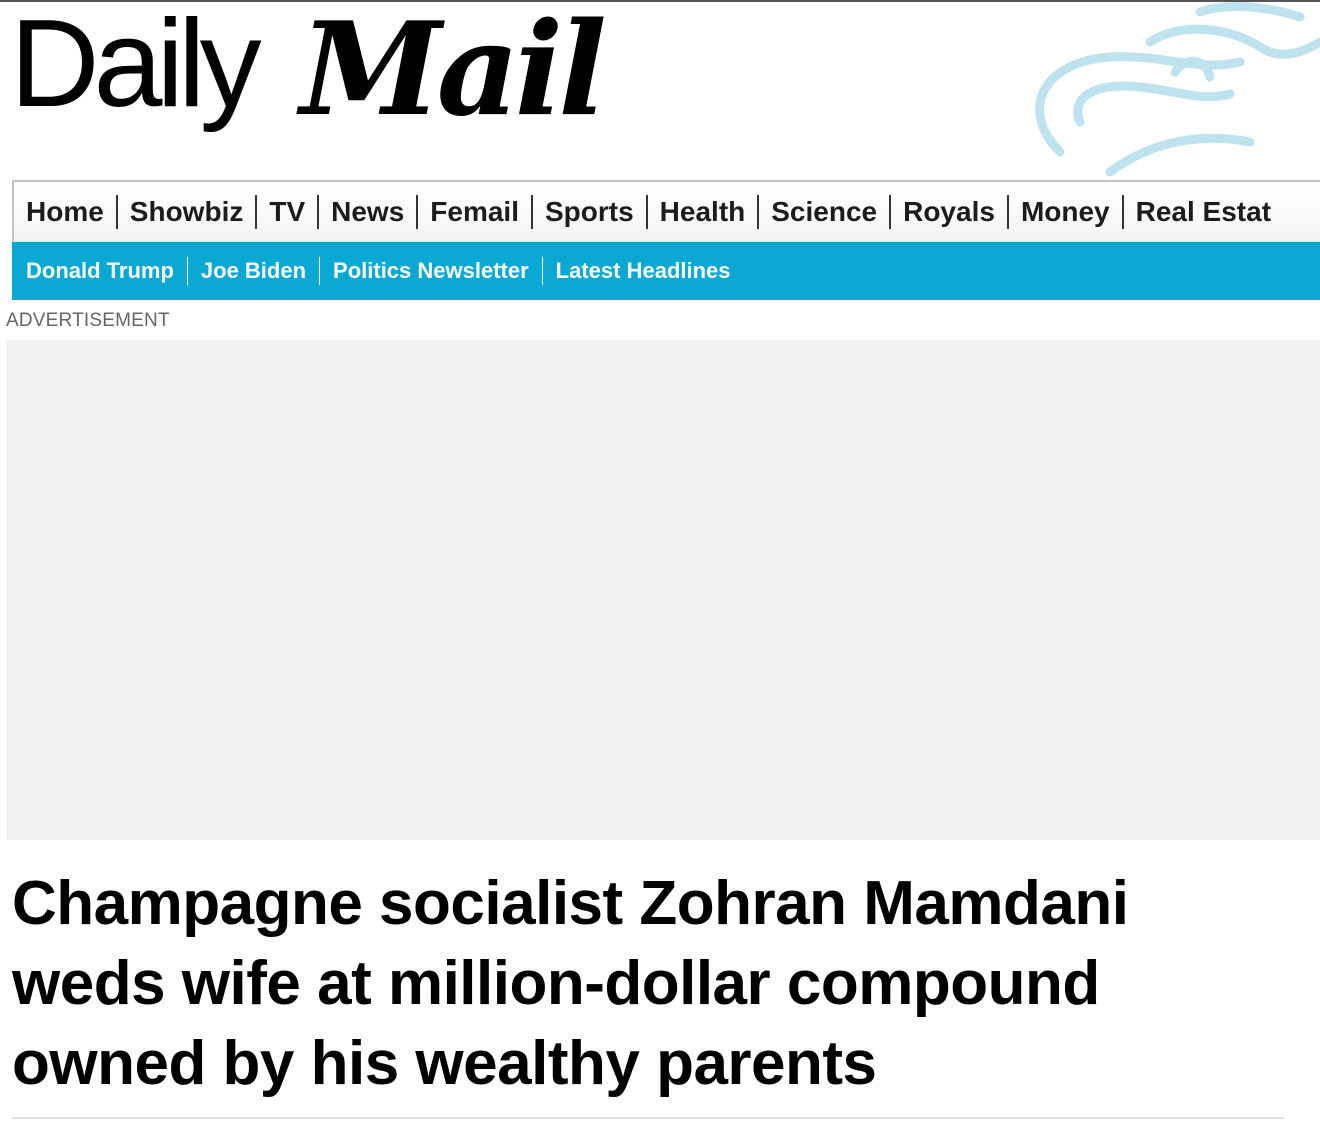  What do you see at coordinates (136, 64) in the screenshot?
I see `logo-daily: Daily` at bounding box center [136, 64].